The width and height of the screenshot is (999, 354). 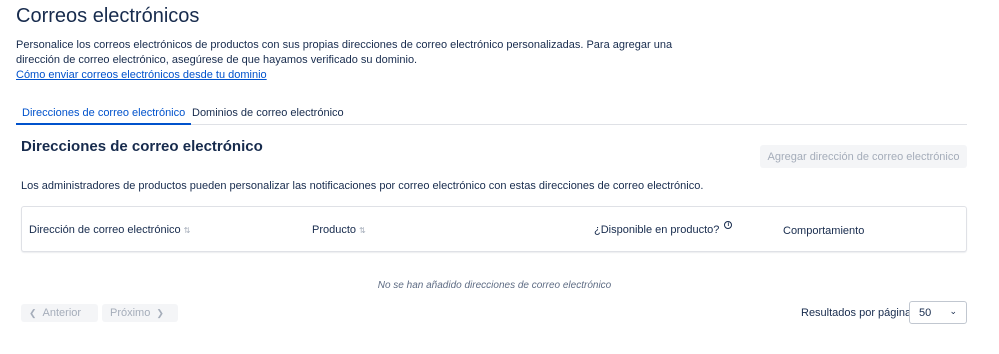 I want to click on page-title: Correos electrónicos, so click(x=108, y=16).